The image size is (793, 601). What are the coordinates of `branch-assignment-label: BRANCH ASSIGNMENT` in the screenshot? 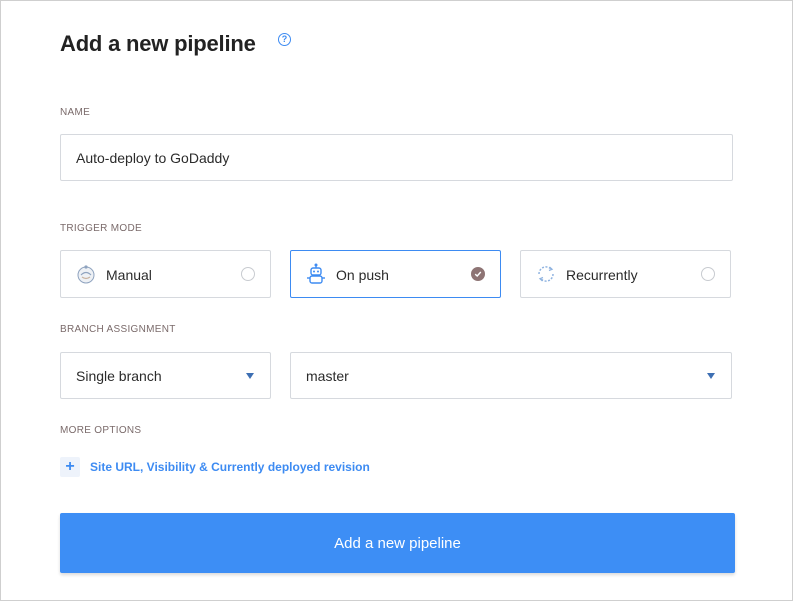 It's located at (118, 329).